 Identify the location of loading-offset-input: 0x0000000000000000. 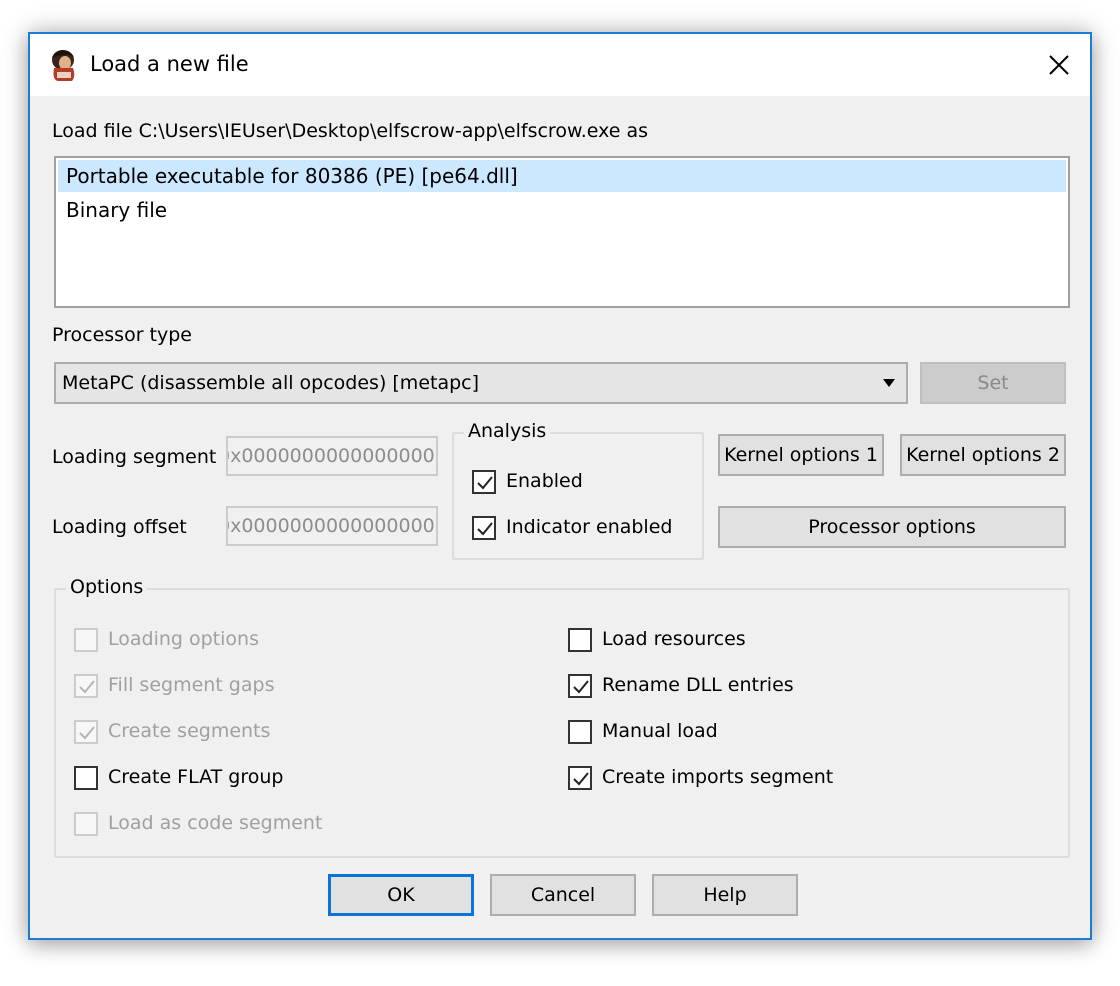
(332, 526).